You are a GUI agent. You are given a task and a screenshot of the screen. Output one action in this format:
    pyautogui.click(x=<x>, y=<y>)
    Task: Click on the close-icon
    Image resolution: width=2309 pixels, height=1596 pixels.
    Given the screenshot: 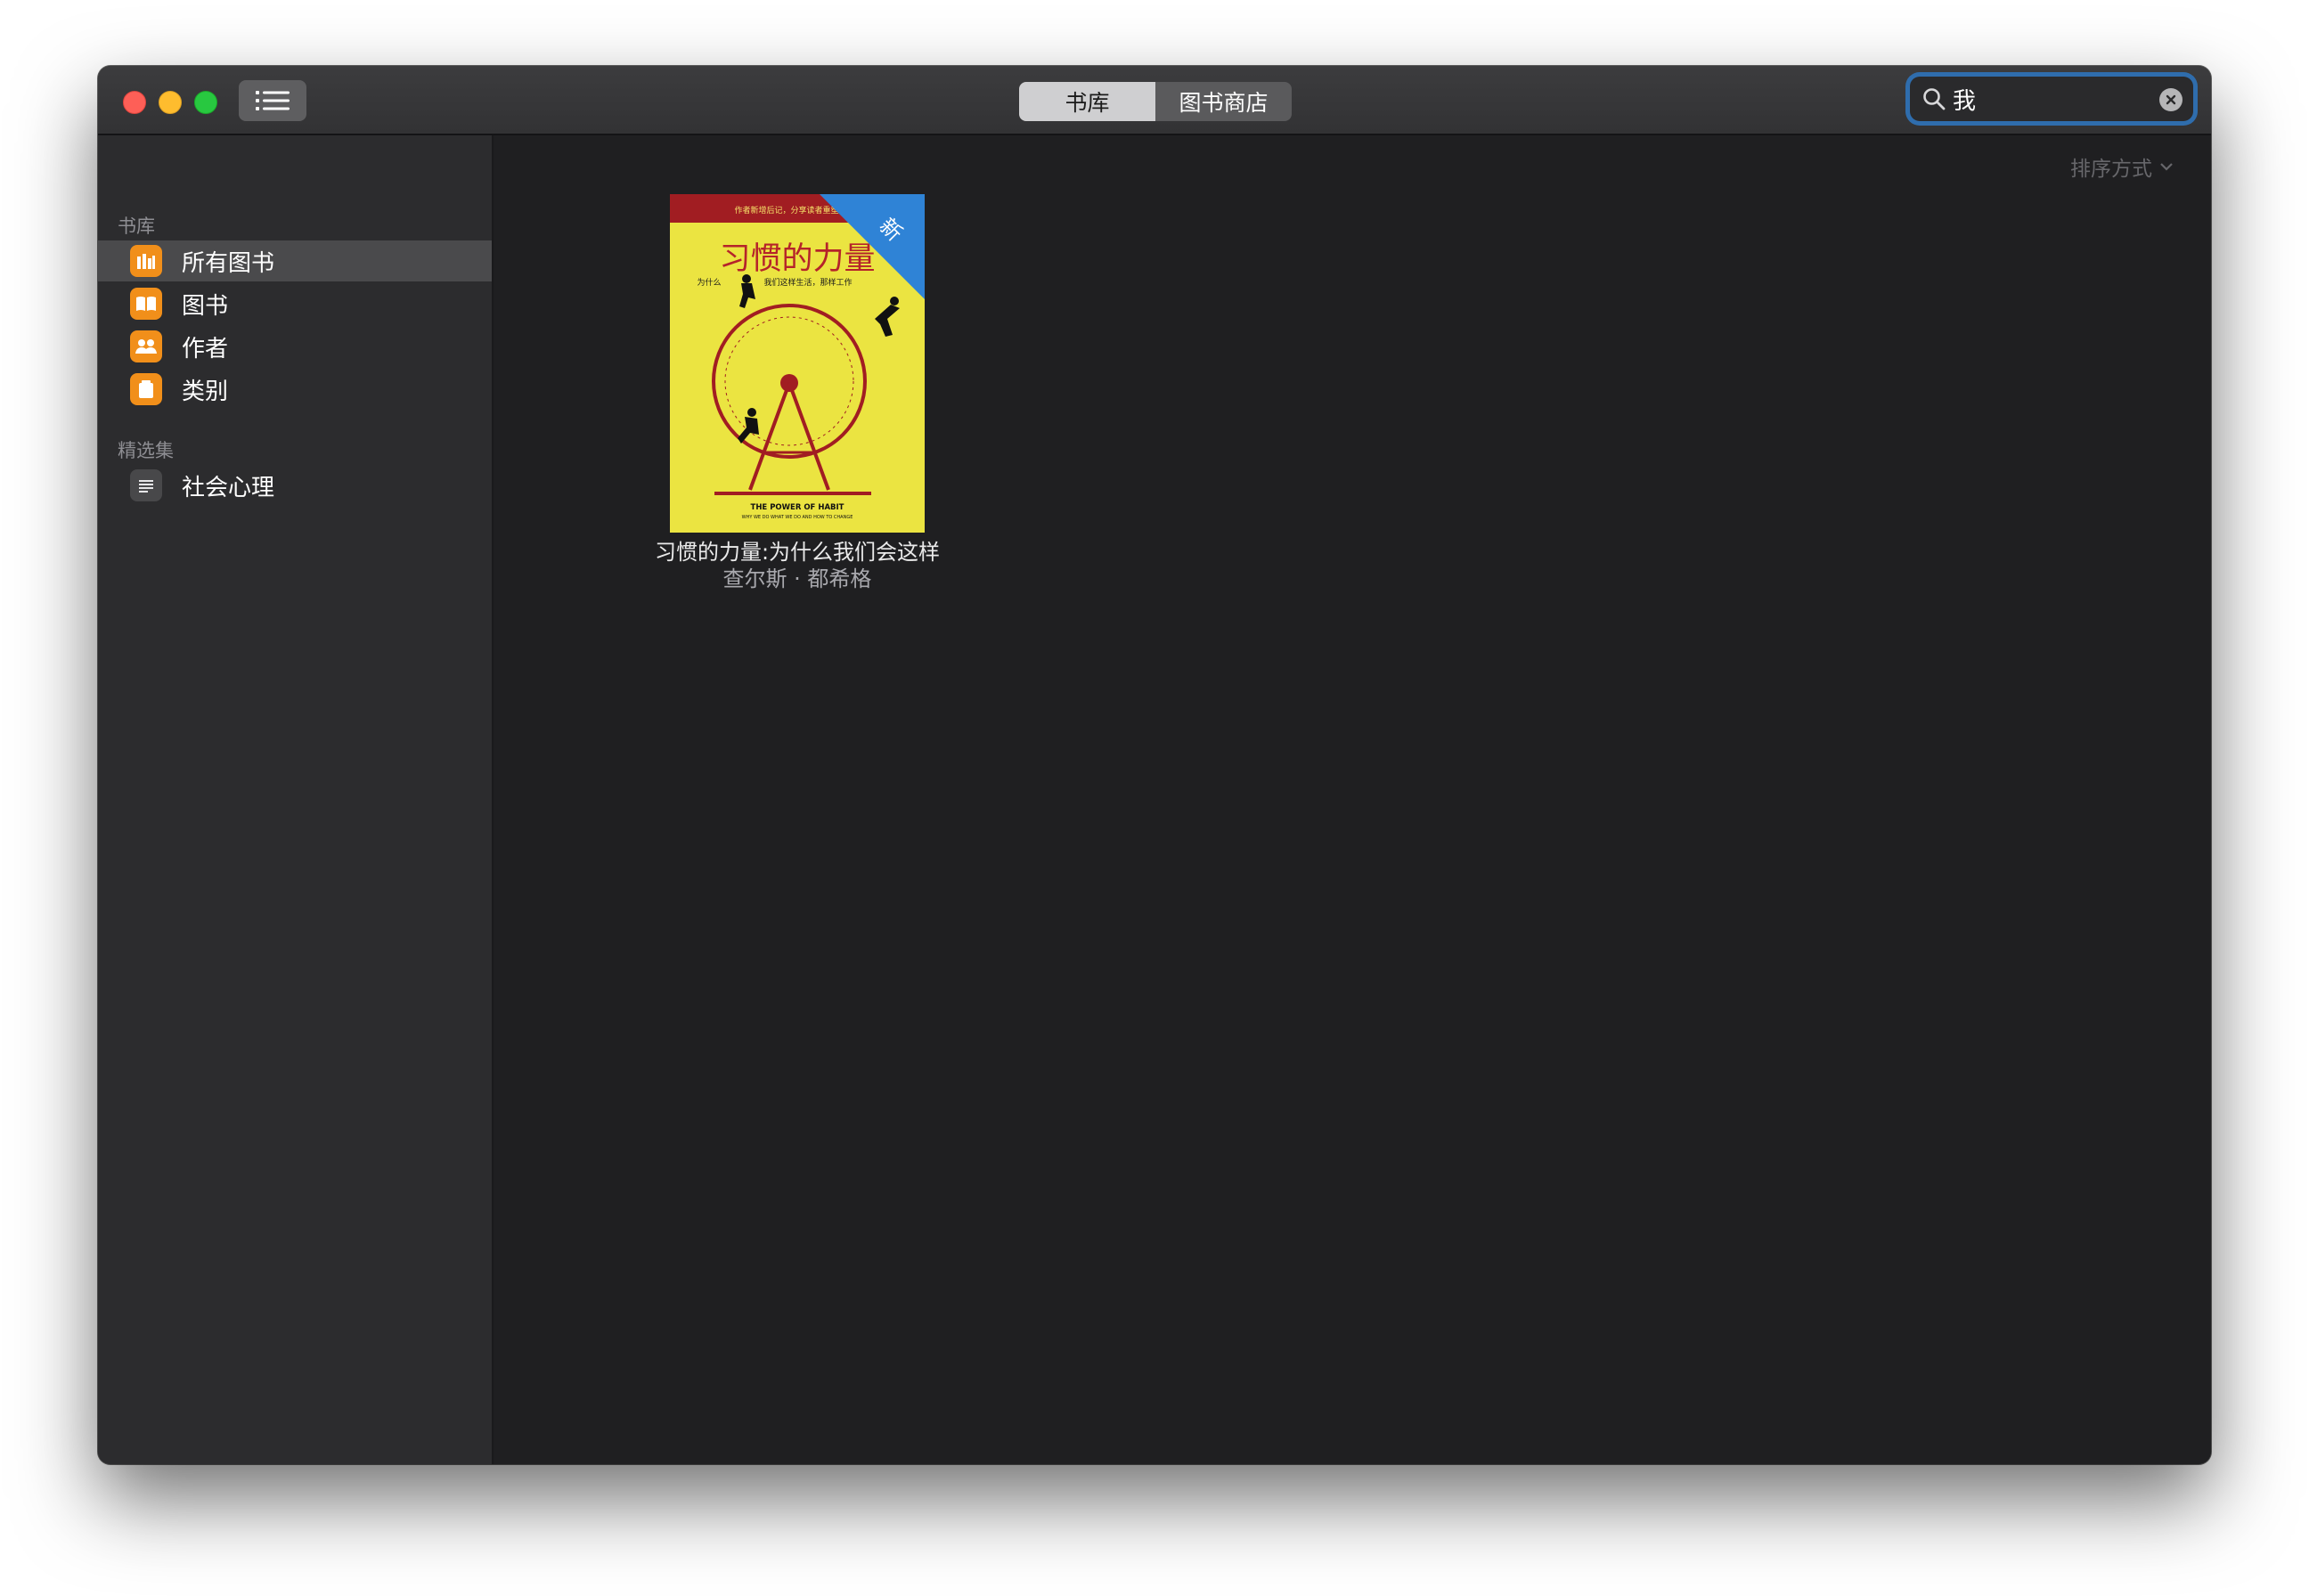 What is the action you would take?
    pyautogui.click(x=2171, y=99)
    